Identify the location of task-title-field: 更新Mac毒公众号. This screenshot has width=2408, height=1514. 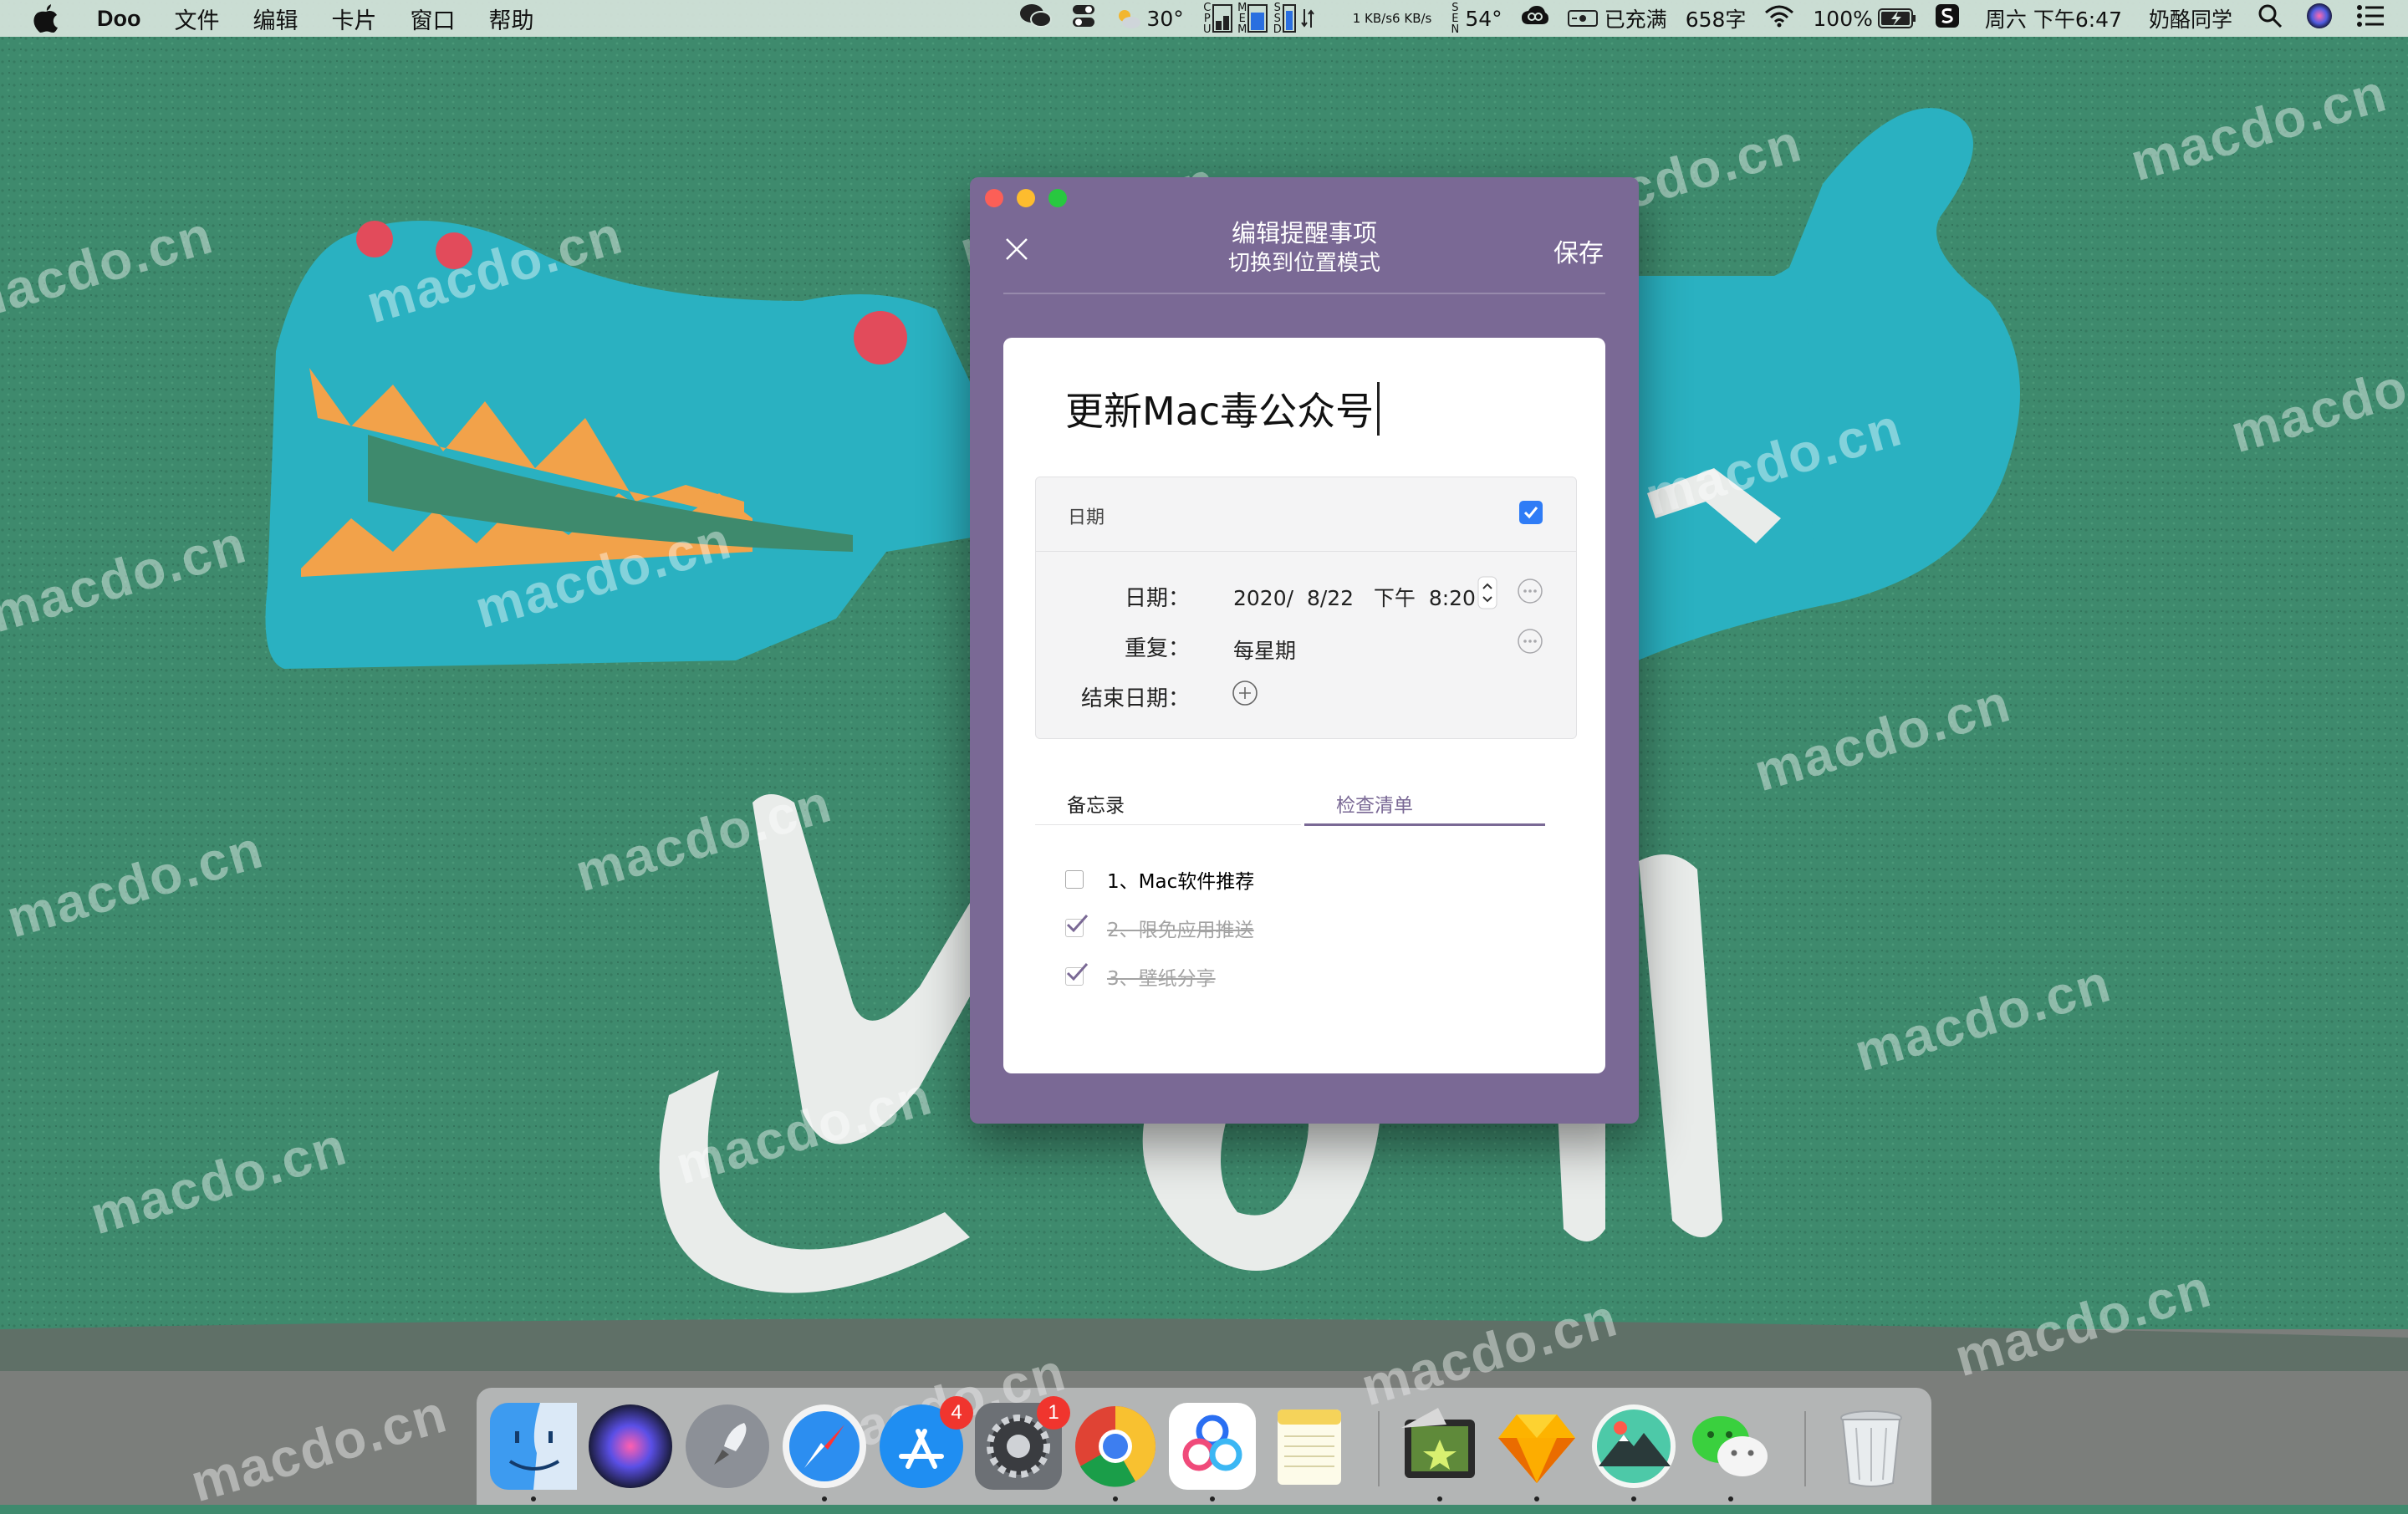
(1222, 408).